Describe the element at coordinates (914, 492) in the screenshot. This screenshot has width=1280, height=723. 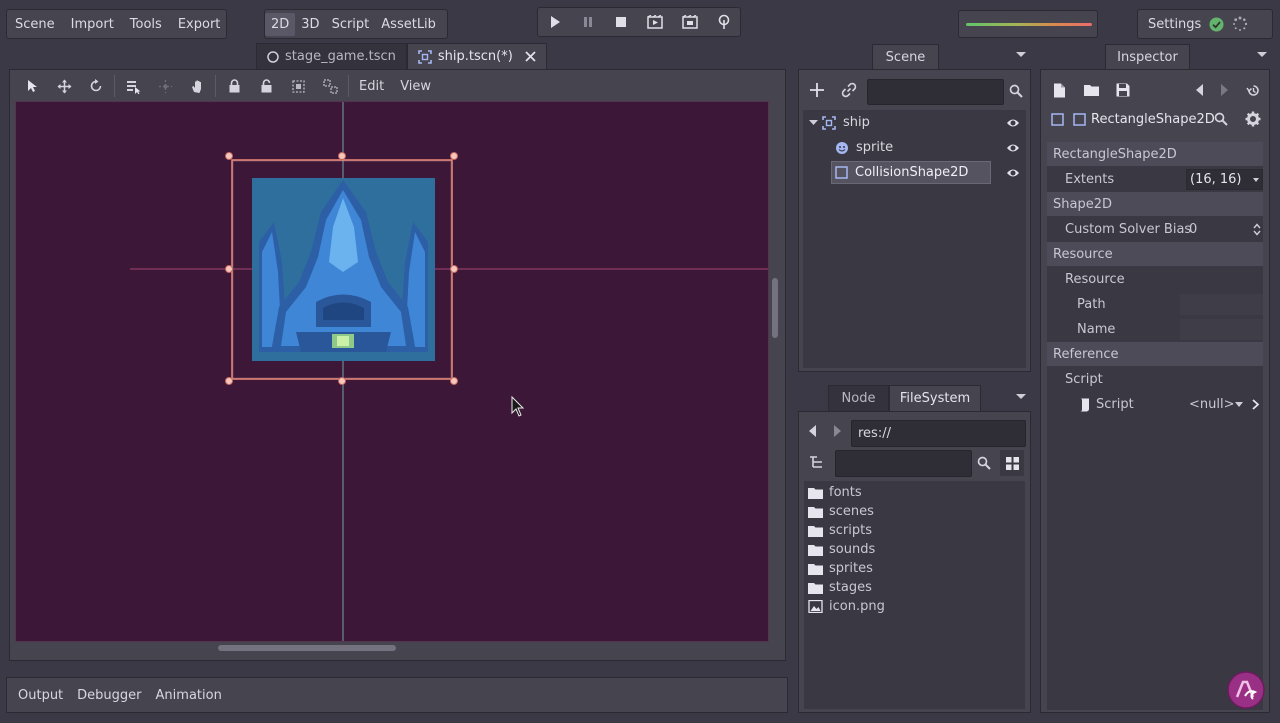
I see `file-item-fonts: fonts` at that location.